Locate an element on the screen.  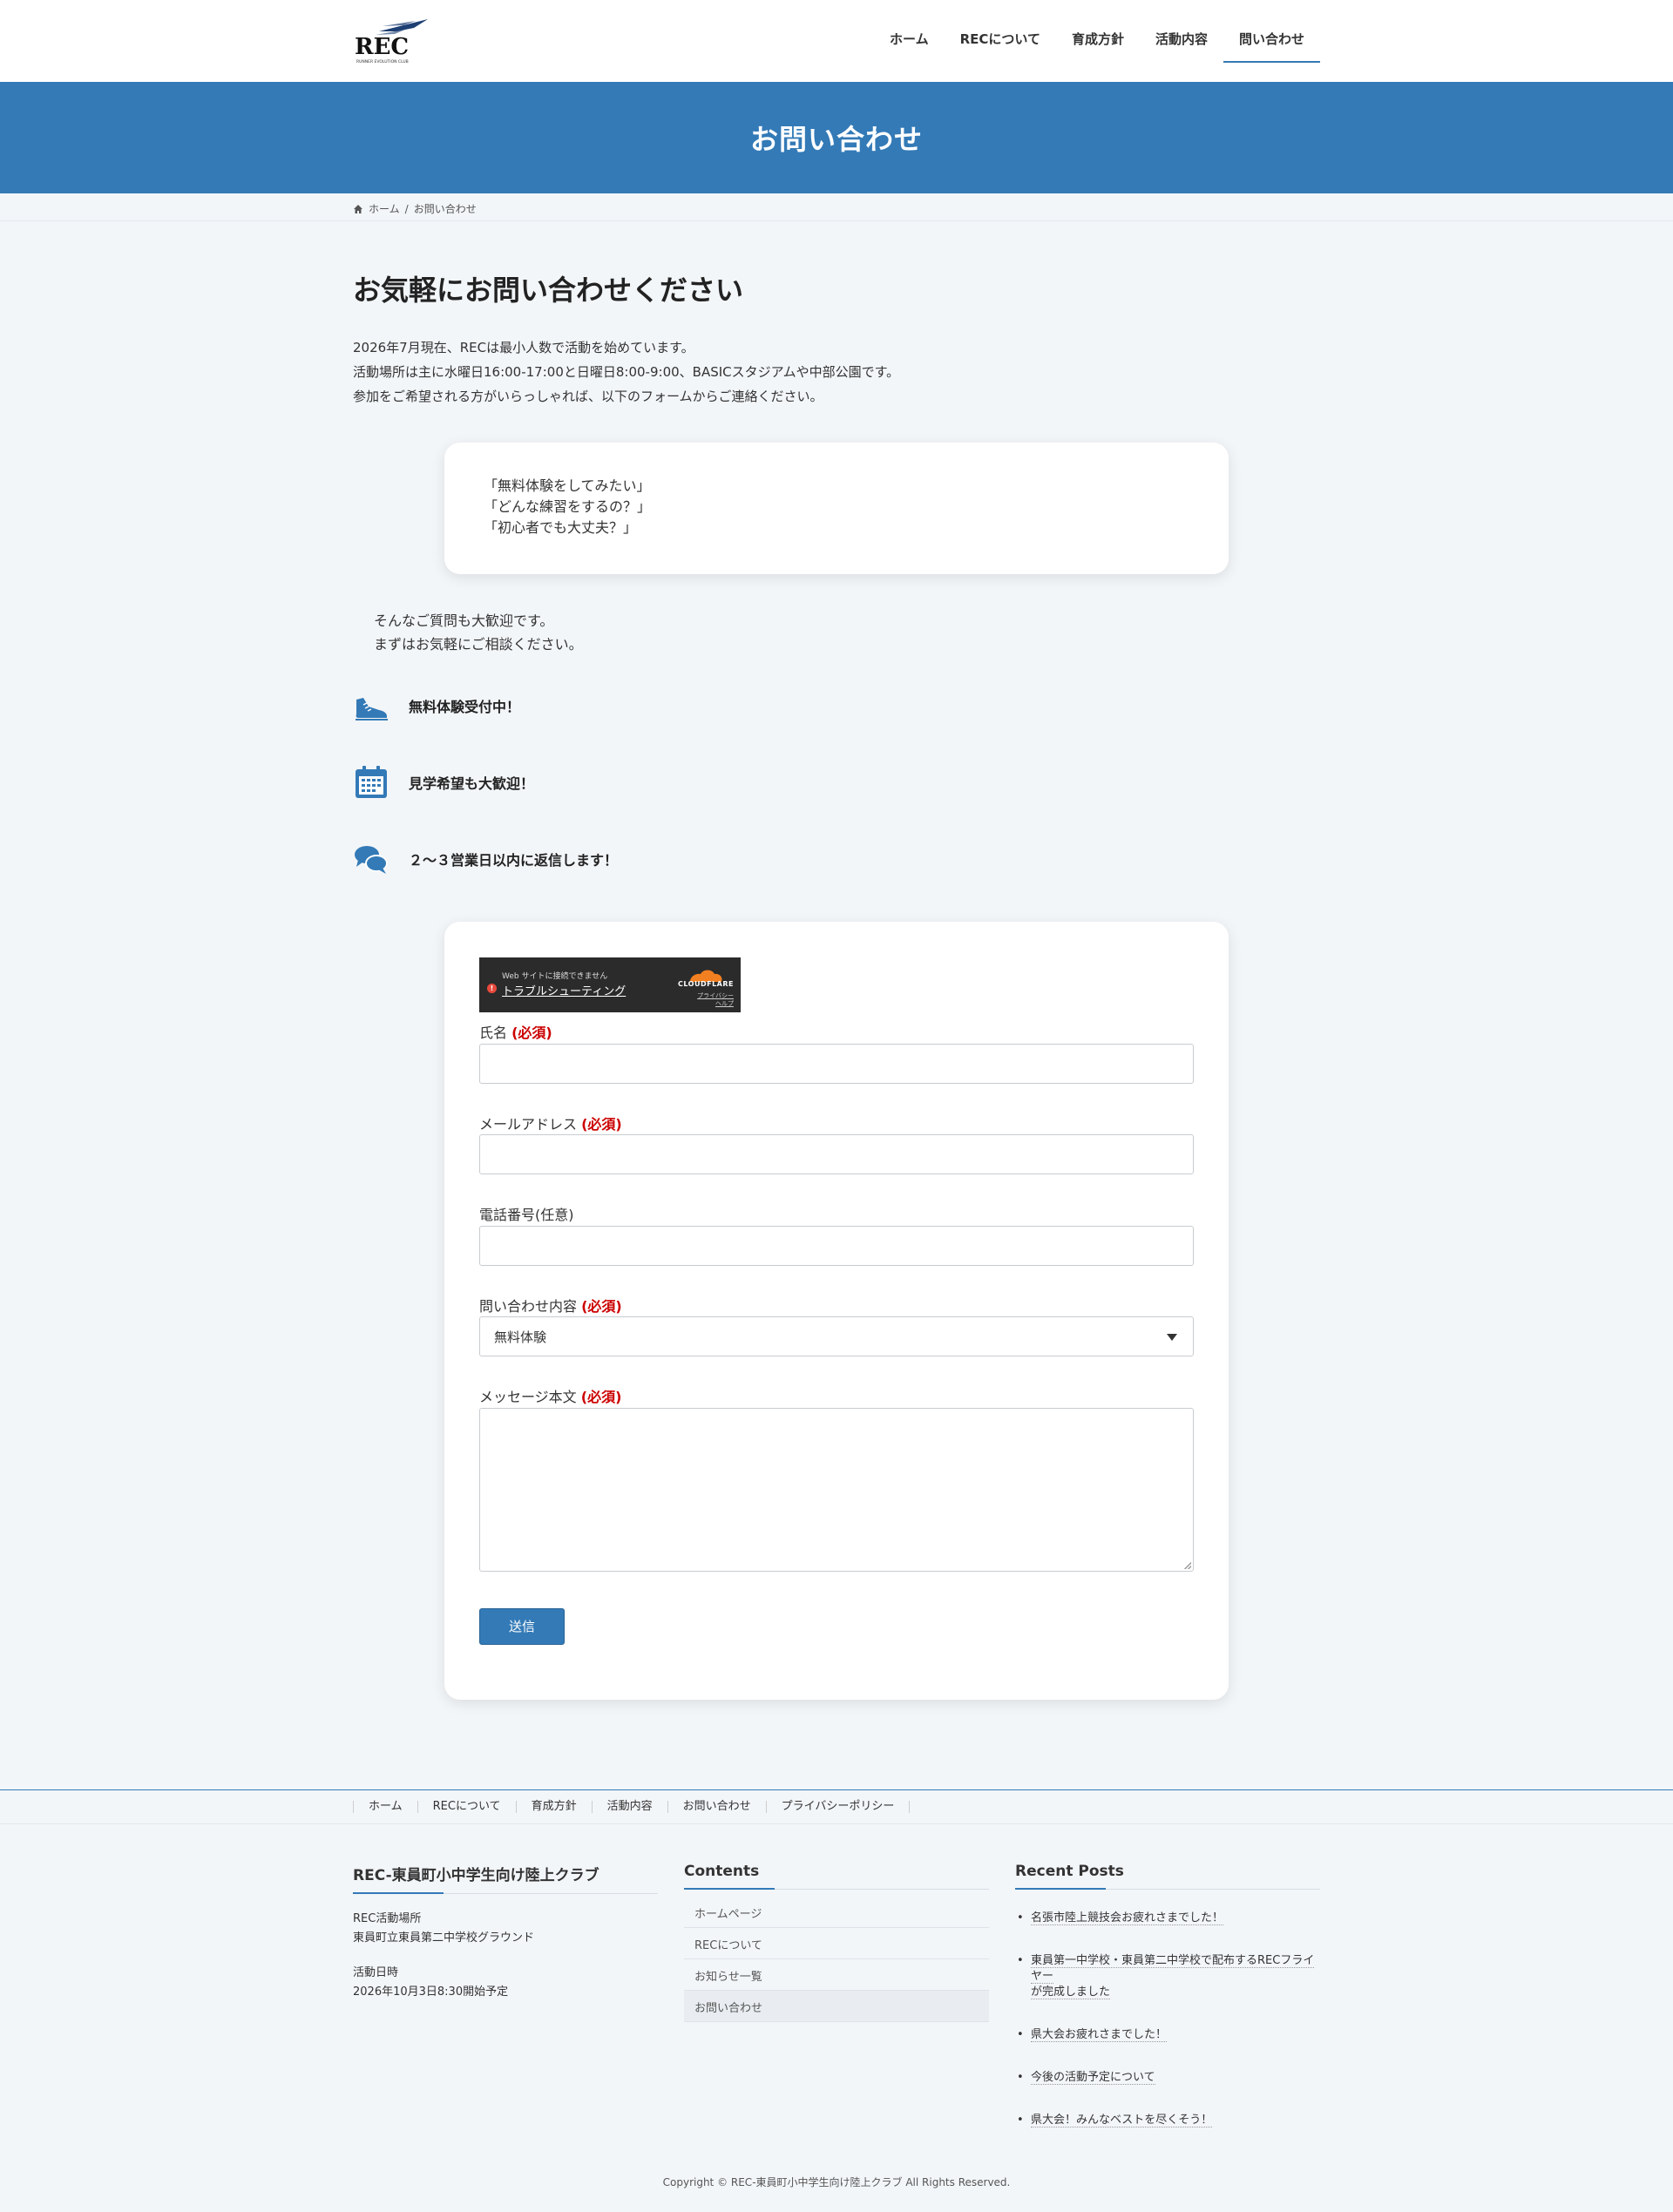
intro-line: 参加をご希望される方がいらっしゃれば、以下のフォームからご連絡ください。 is located at coordinates (588, 396).